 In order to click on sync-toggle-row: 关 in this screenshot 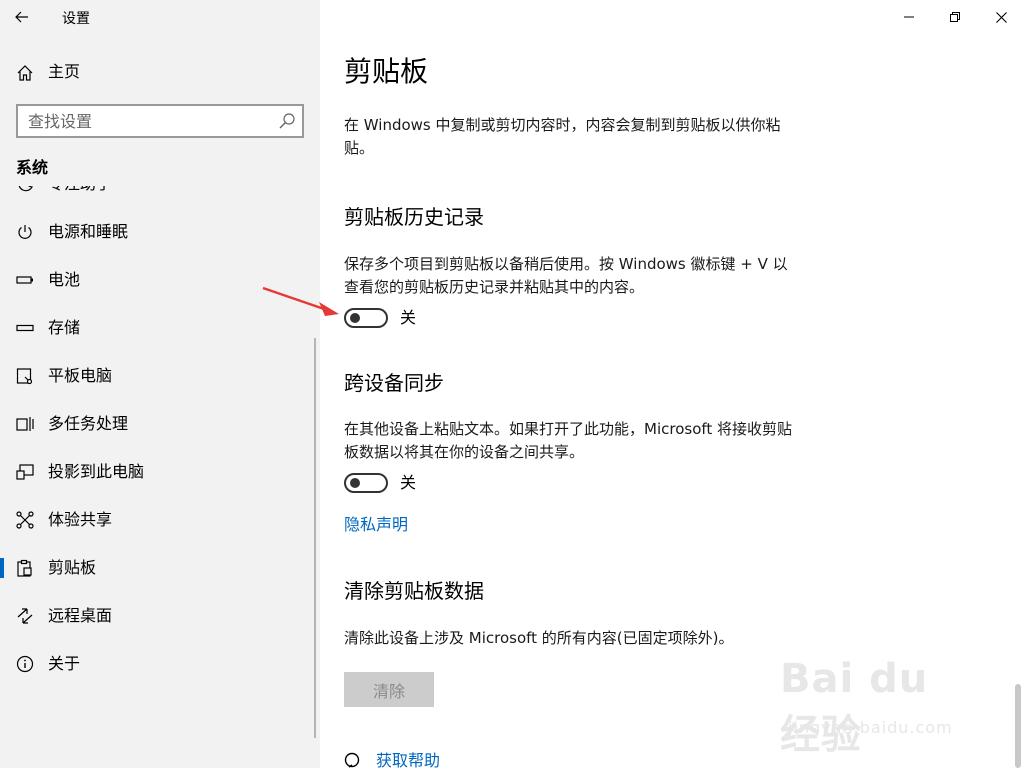, I will do `click(404, 484)`.